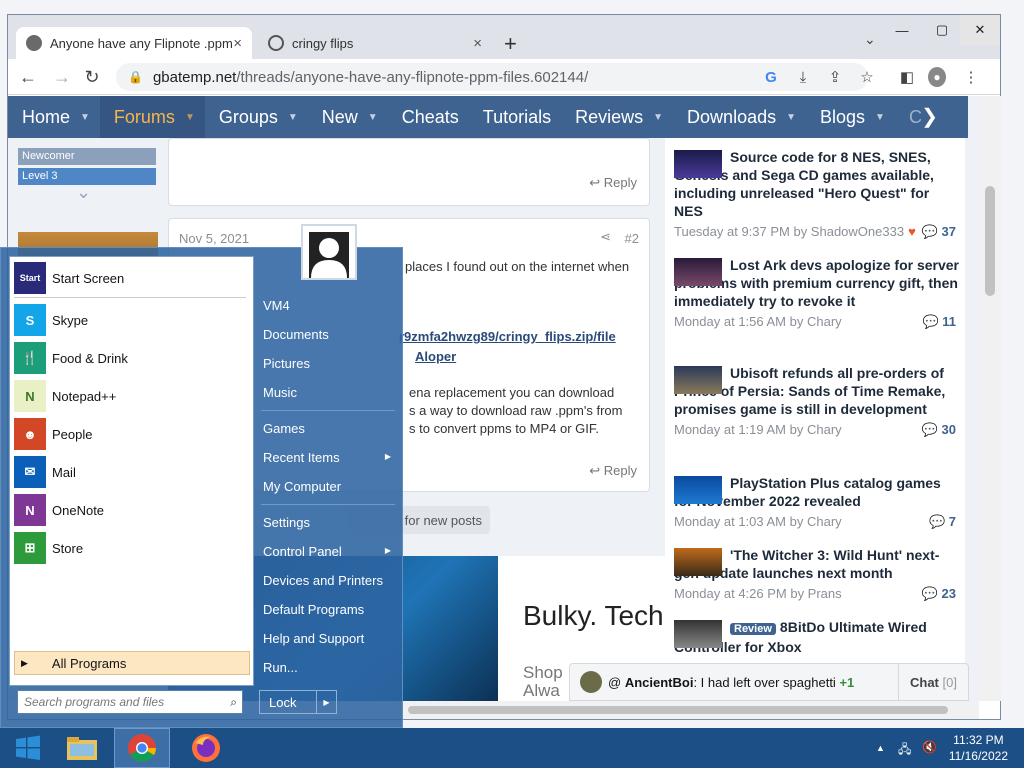  I want to click on power-options-arrow-icon: ▶, so click(326, 702).